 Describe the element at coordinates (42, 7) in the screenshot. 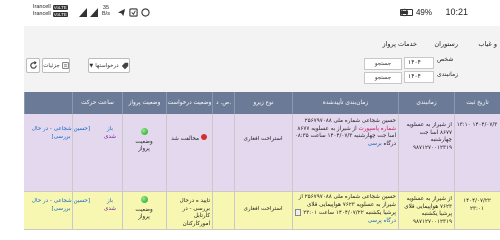

I see `carrier-1: Irancell` at that location.